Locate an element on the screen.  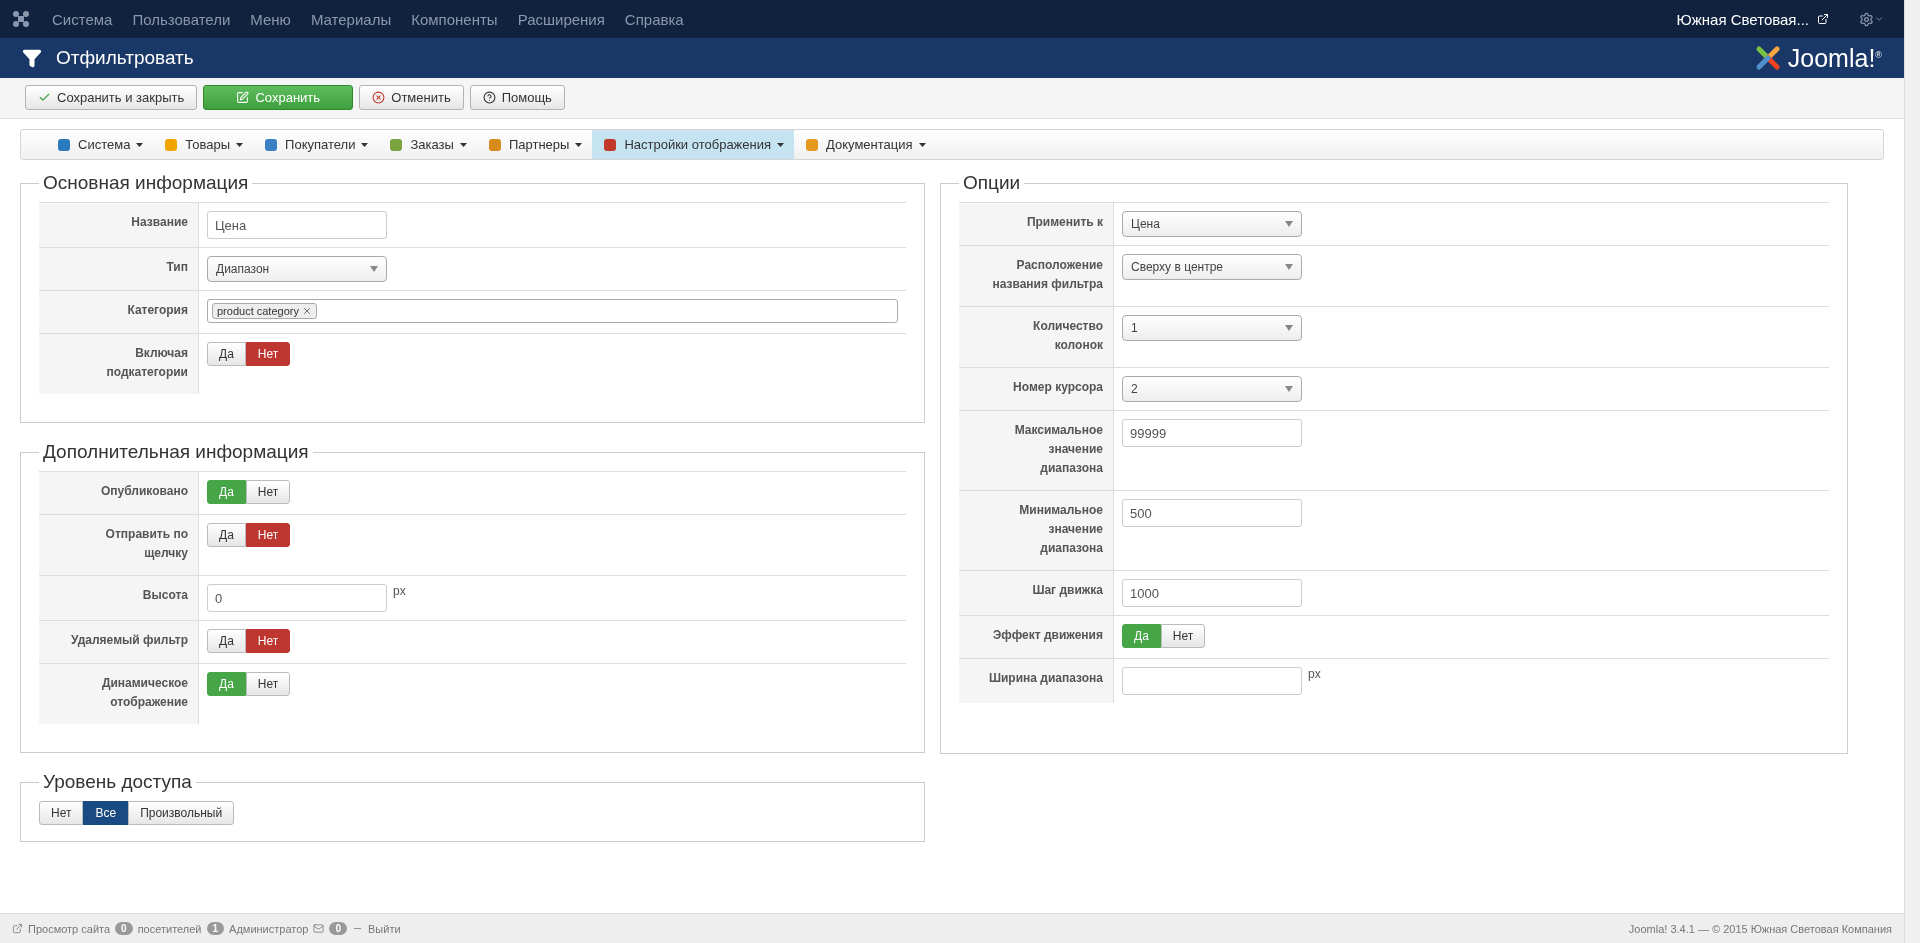
submenu-item: Документация is located at coordinates (865, 144).